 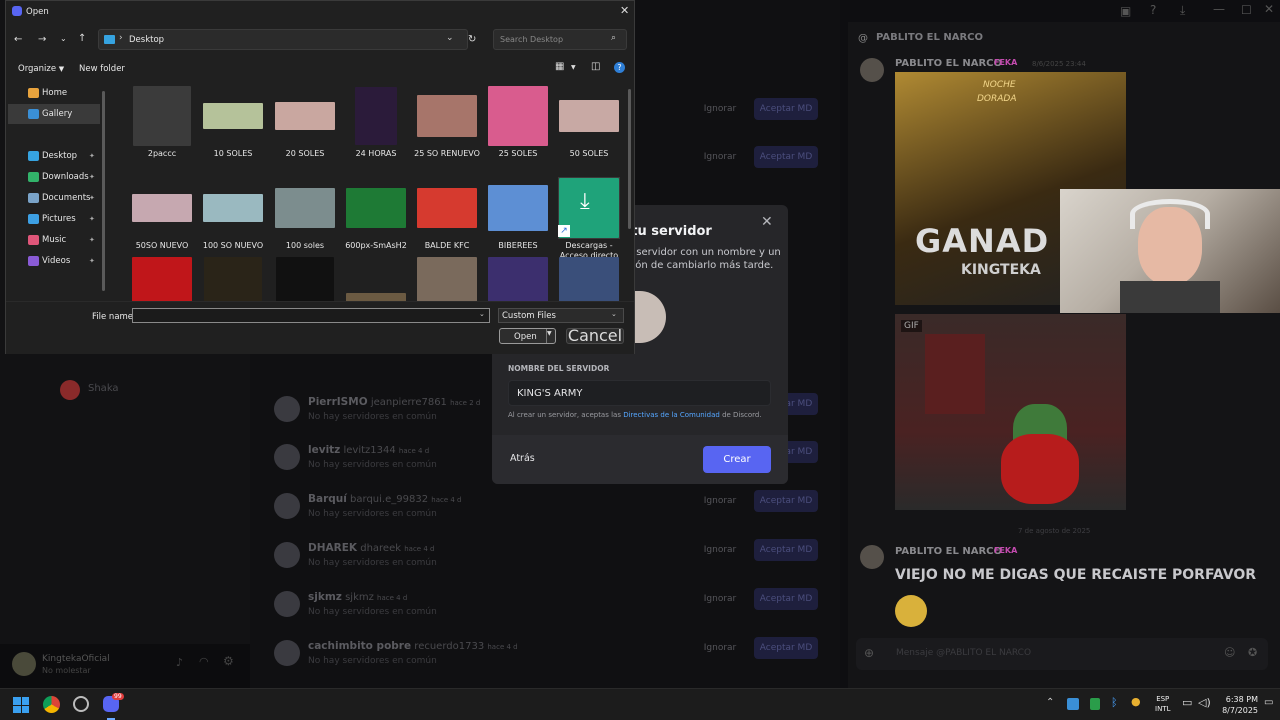 I want to click on up-arrow-icon: ↑, so click(x=82, y=38).